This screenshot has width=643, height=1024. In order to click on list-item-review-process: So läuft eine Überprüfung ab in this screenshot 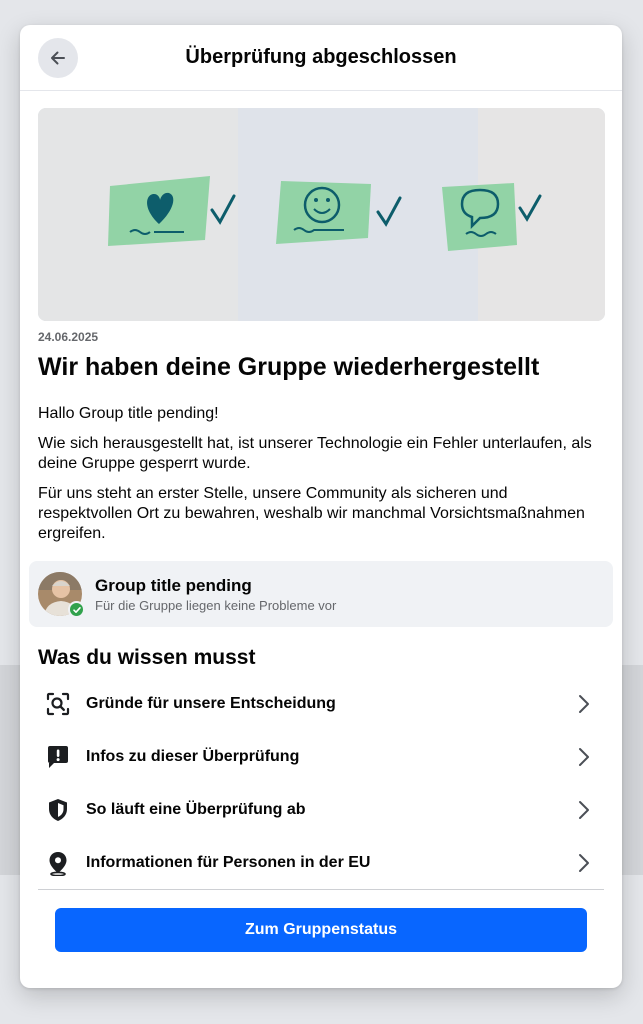, I will do `click(321, 809)`.